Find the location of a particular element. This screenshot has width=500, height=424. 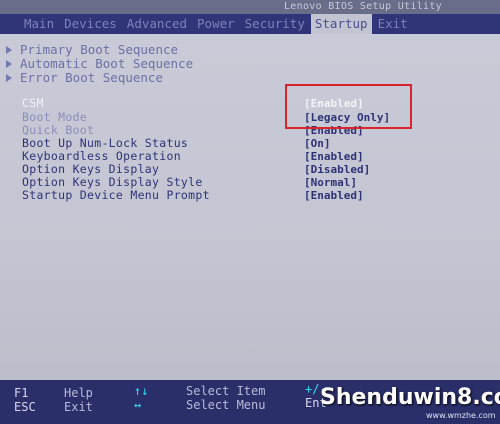

select-item-label: Select Item is located at coordinates (226, 391).